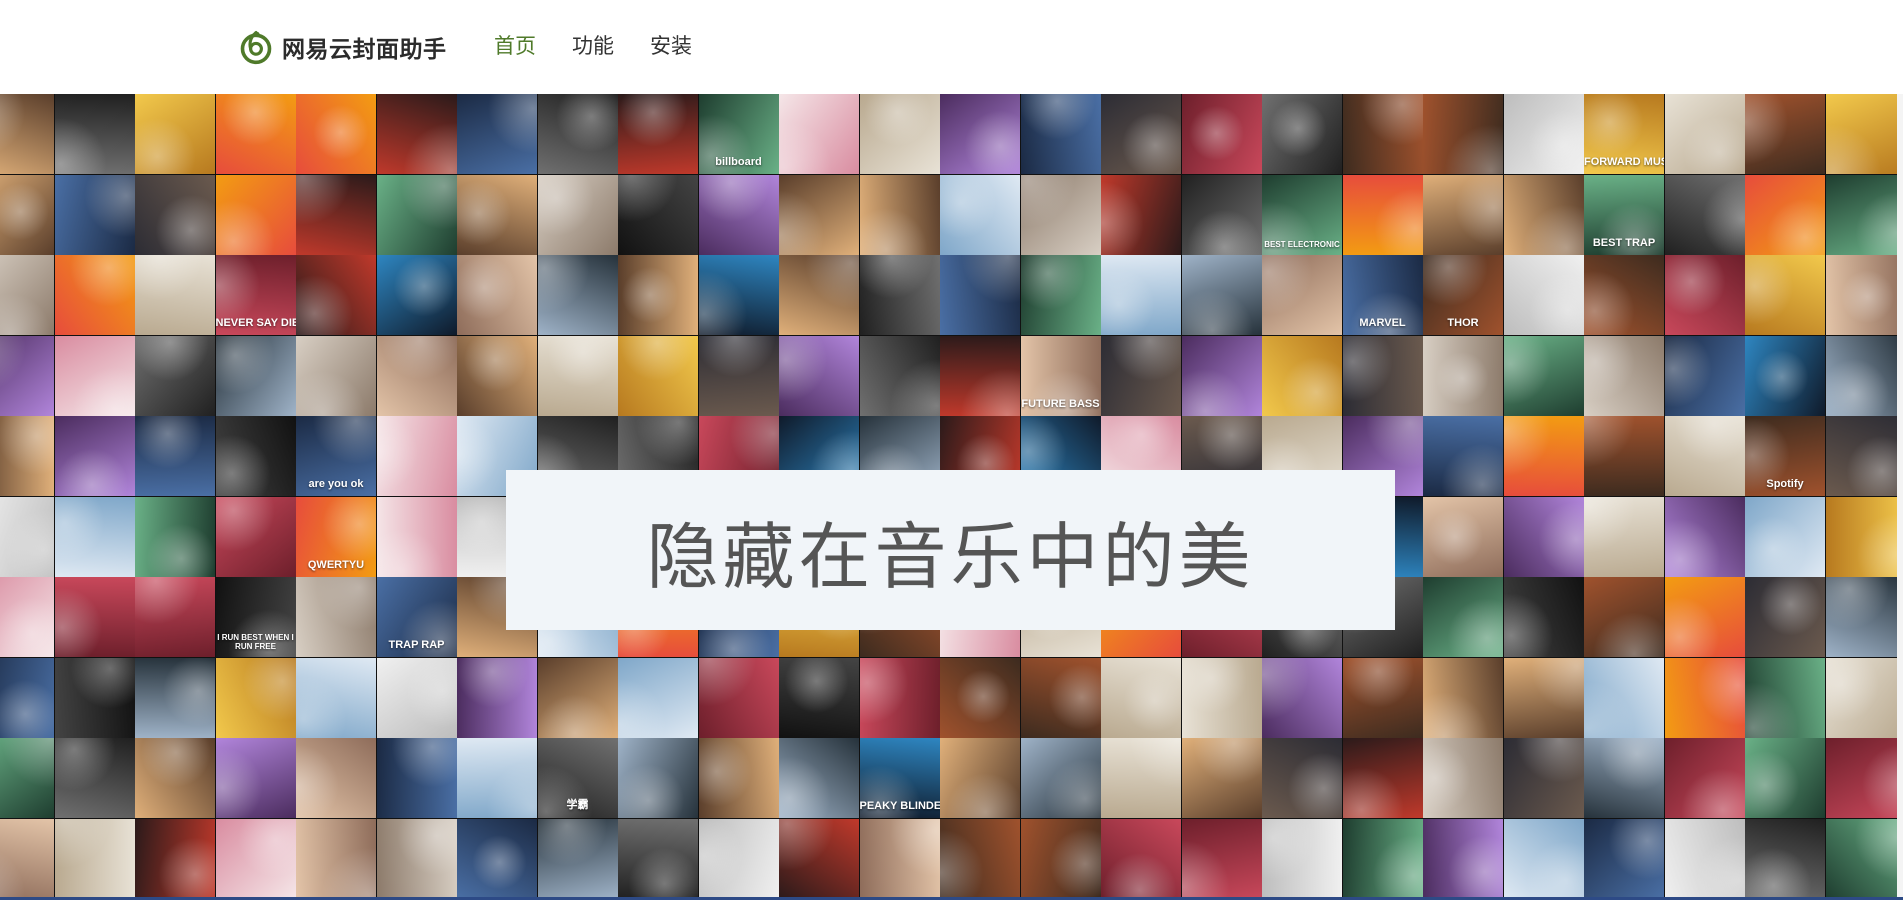  What do you see at coordinates (1900, 497) in the screenshot?
I see `page-scrollbar` at bounding box center [1900, 497].